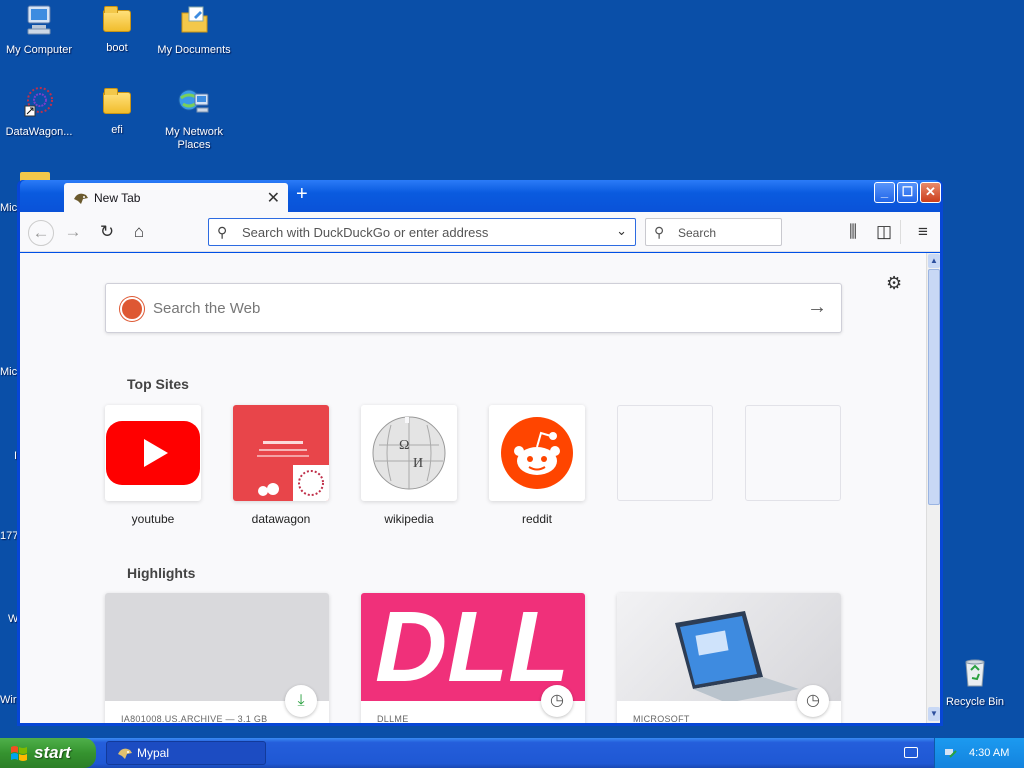 Image resolution: width=1024 pixels, height=768 pixels. Describe the element at coordinates (512, 753) in the screenshot. I see `taskbar: start Mypal 4:30 AM` at that location.